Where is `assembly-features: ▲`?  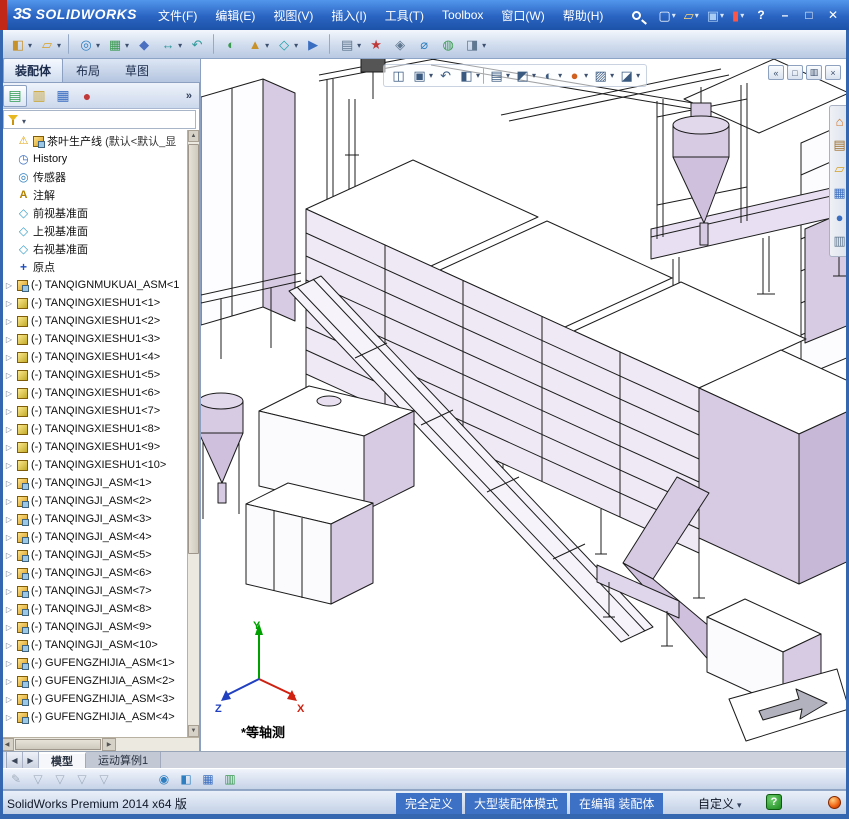
assembly-features: ▲ is located at coordinates (257, 44).